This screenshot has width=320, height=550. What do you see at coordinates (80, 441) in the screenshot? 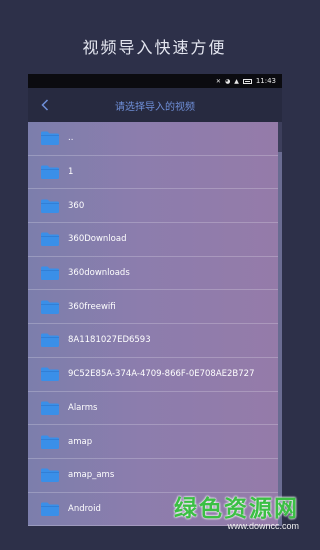
I see `file-name: amap` at bounding box center [80, 441].